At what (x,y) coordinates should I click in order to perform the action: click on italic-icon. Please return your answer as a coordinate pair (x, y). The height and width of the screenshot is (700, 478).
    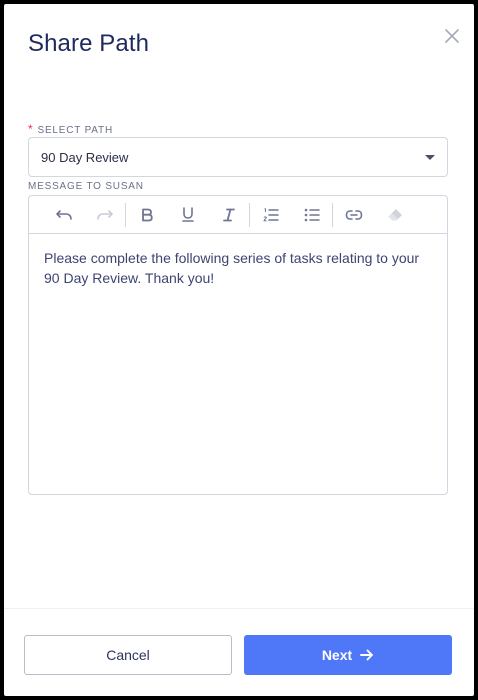
    Looking at the image, I should click on (228, 214).